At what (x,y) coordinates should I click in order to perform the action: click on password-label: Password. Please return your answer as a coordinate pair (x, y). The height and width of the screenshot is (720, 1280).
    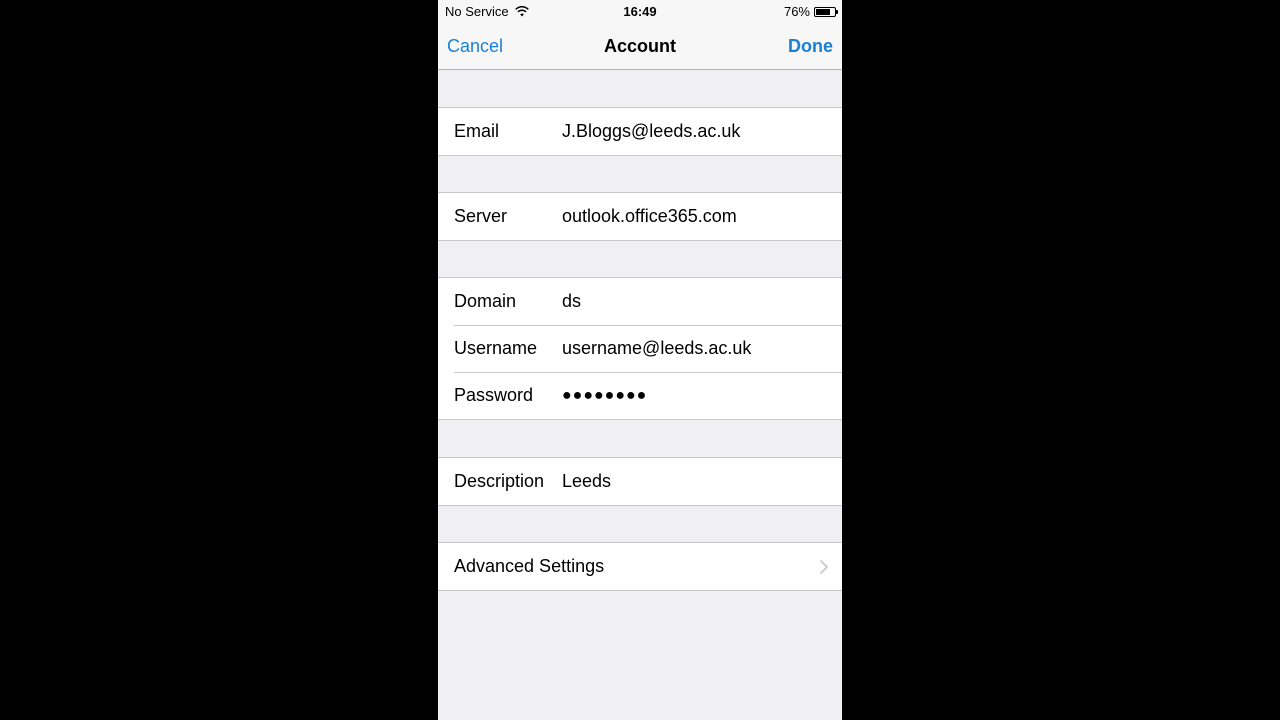
    Looking at the image, I should click on (494, 395).